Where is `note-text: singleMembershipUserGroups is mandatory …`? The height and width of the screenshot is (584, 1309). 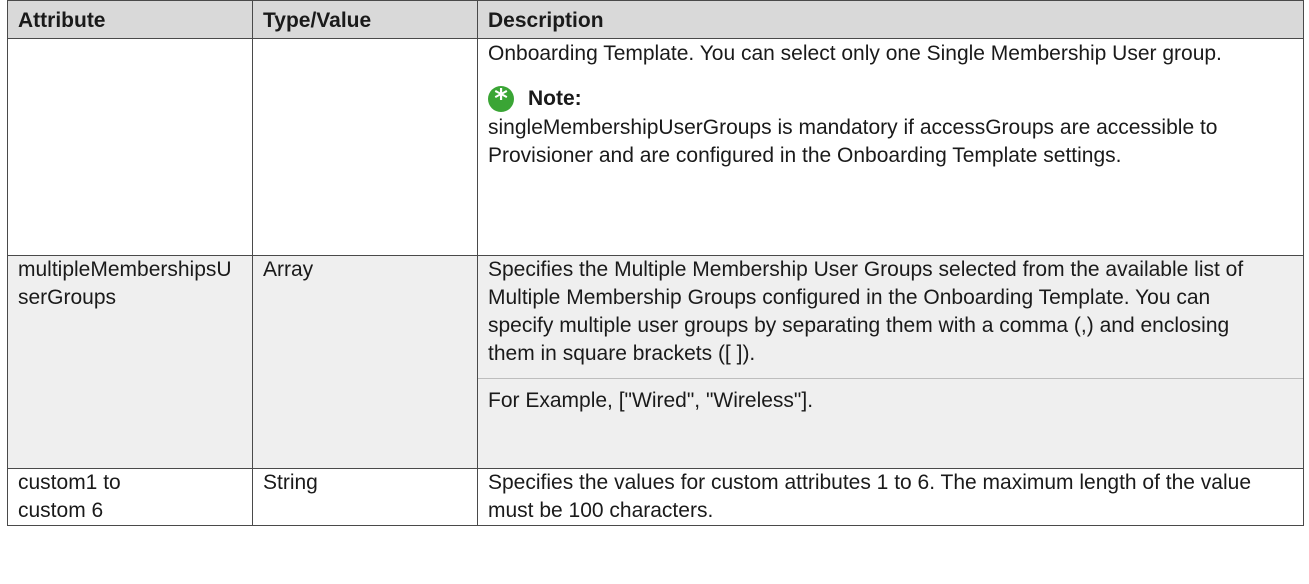
note-text: singleMembershipUserGroups is mandatory … is located at coordinates (853, 141).